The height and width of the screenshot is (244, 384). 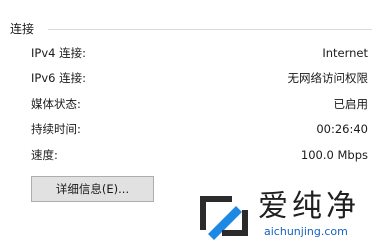 I want to click on watermark-logo-icon, so click(x=224, y=218).